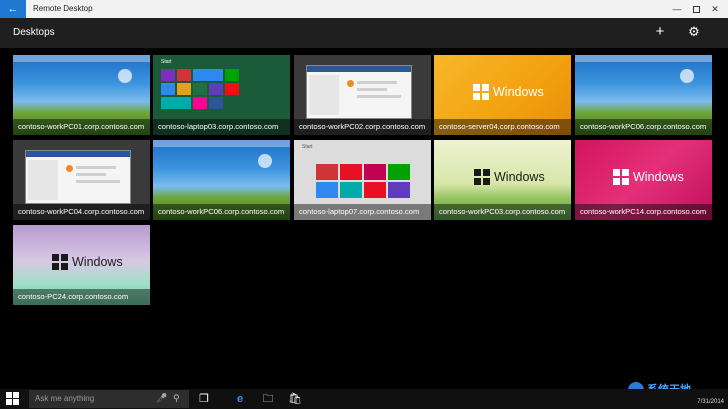 This screenshot has height=409, width=728. I want to click on start-button, so click(13, 399).